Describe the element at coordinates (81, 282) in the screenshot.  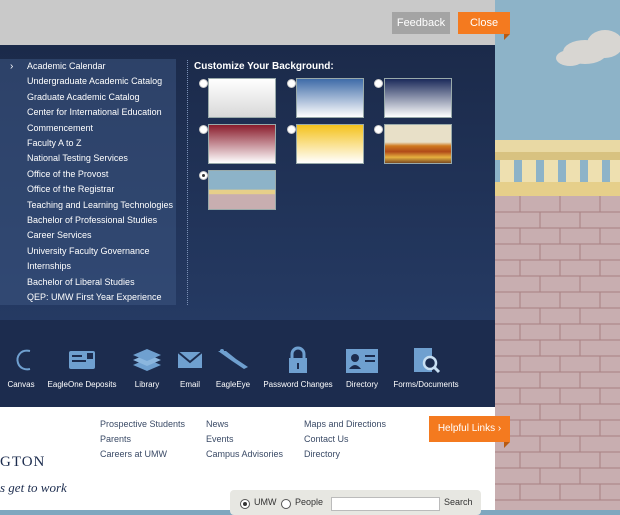
I see `quicklink-item: Bachelor of Liberal Studies` at that location.